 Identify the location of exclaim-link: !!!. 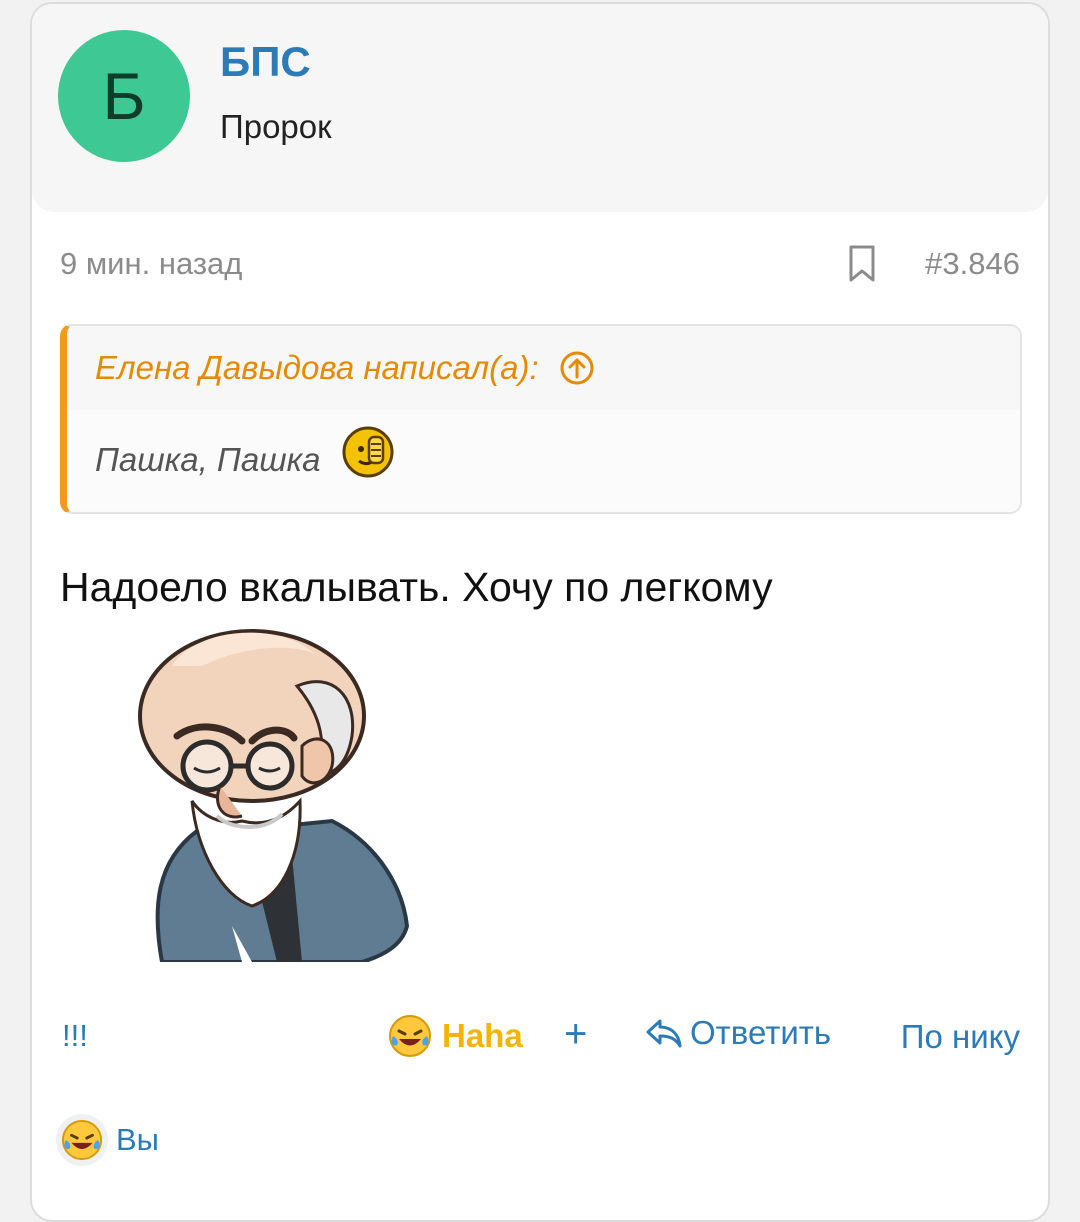
(75, 1036).